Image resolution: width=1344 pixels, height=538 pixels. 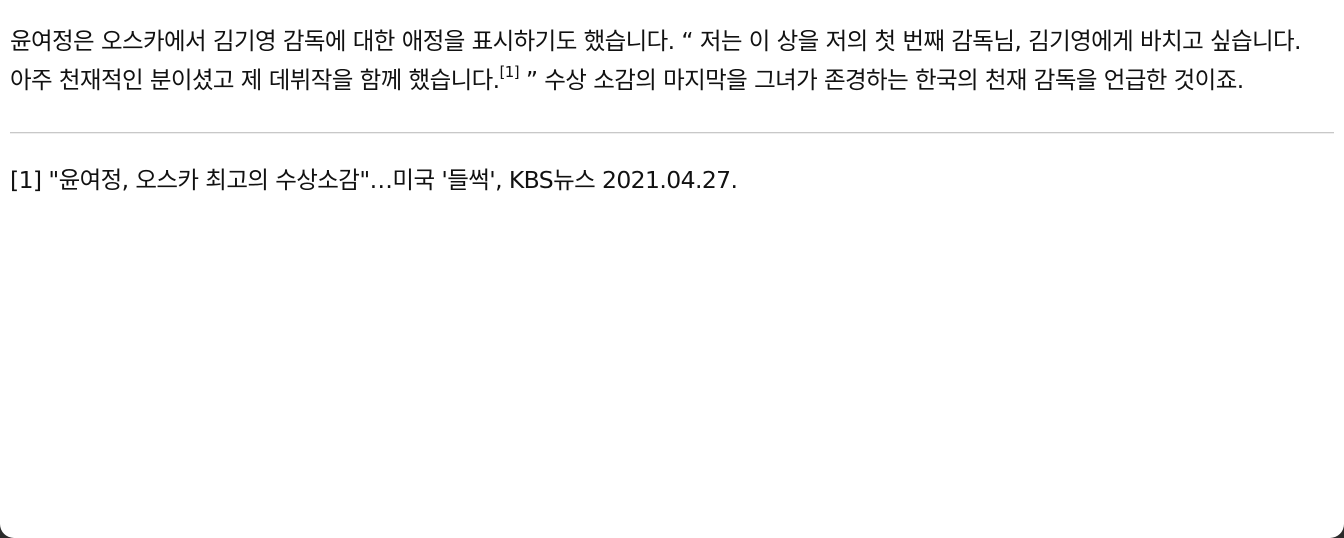 What do you see at coordinates (26, 180) in the screenshot?
I see `footnote-marker-link: [1]` at bounding box center [26, 180].